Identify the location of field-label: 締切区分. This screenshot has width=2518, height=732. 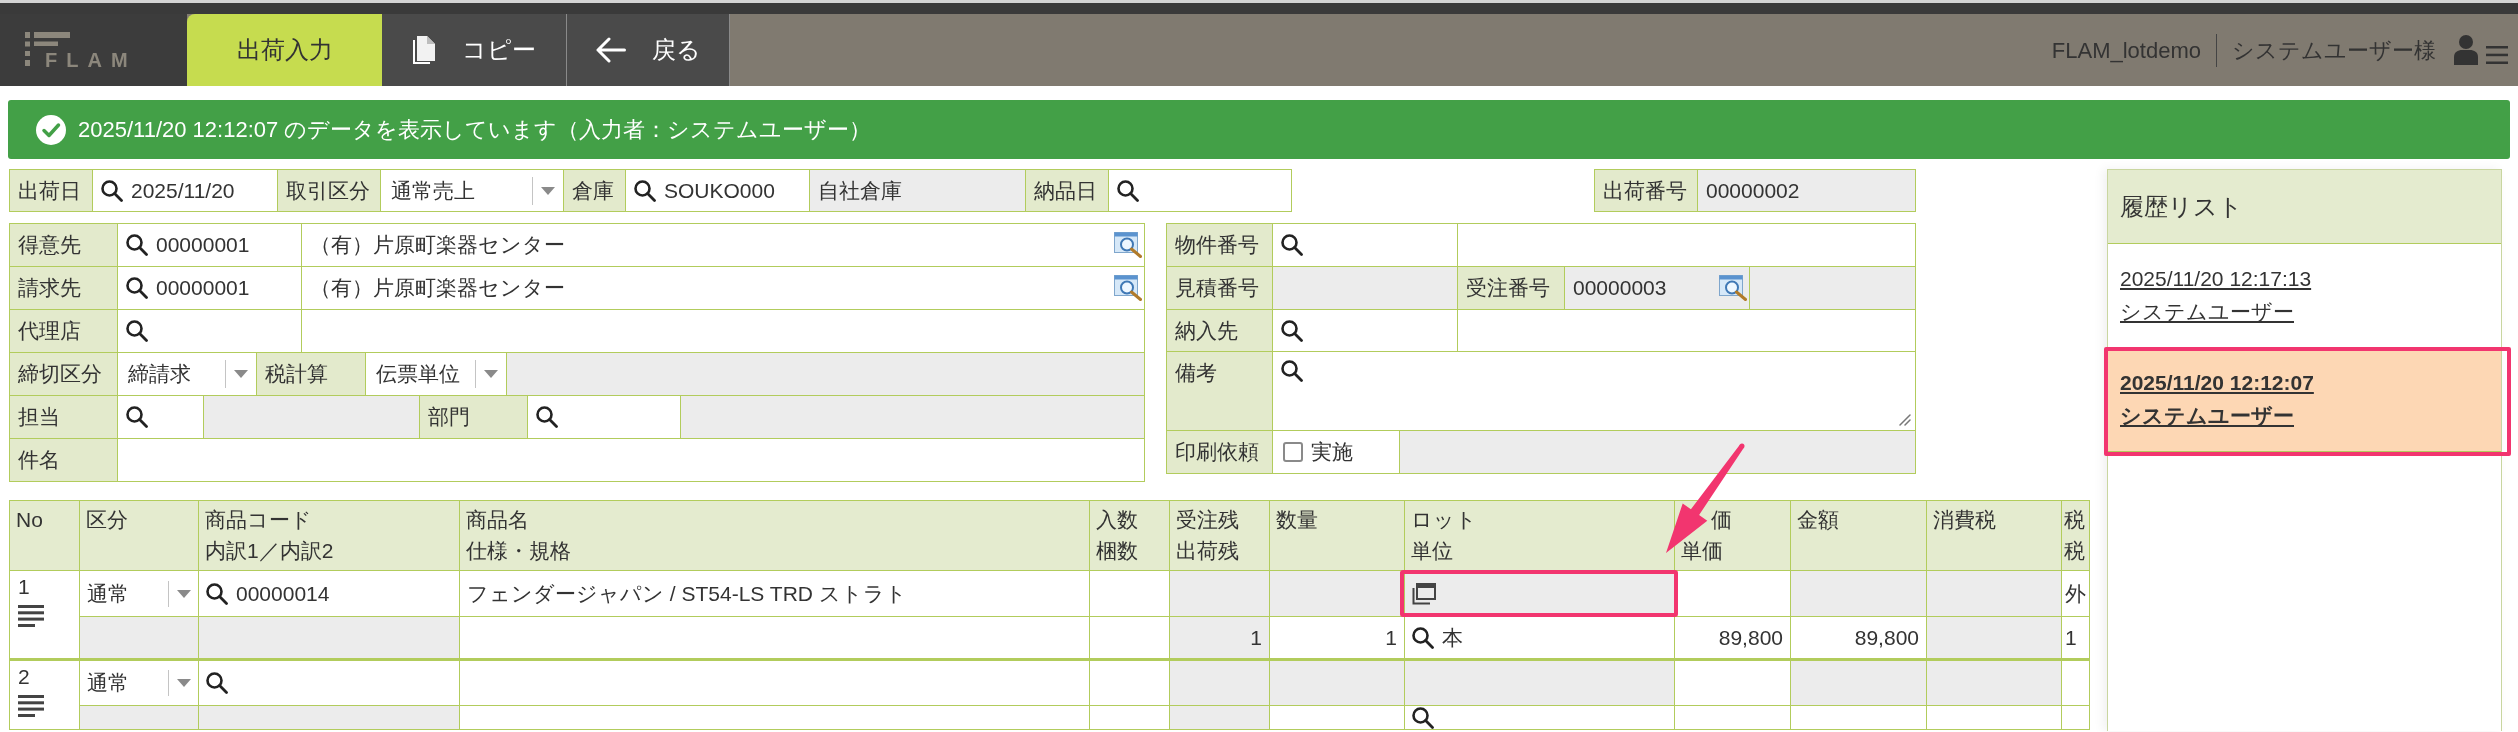
(64, 374).